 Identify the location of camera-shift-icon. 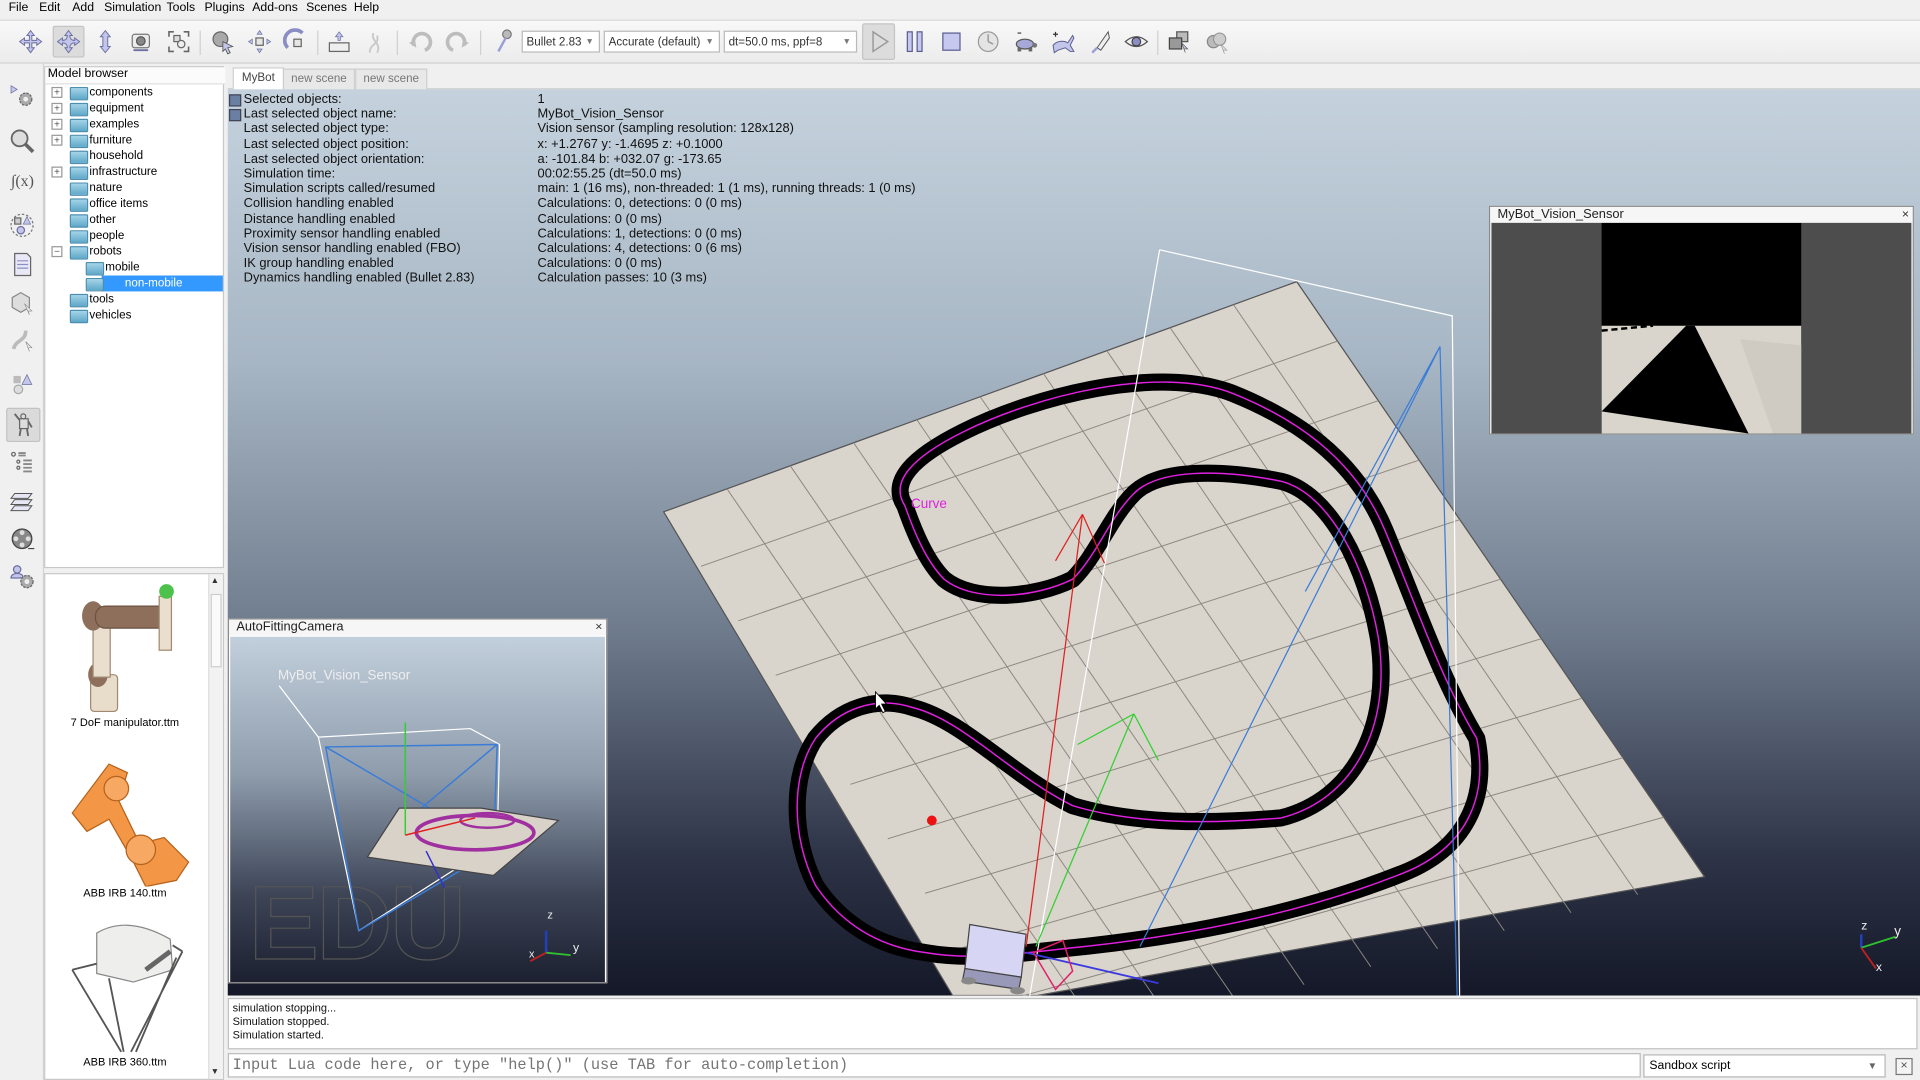
(105, 41).